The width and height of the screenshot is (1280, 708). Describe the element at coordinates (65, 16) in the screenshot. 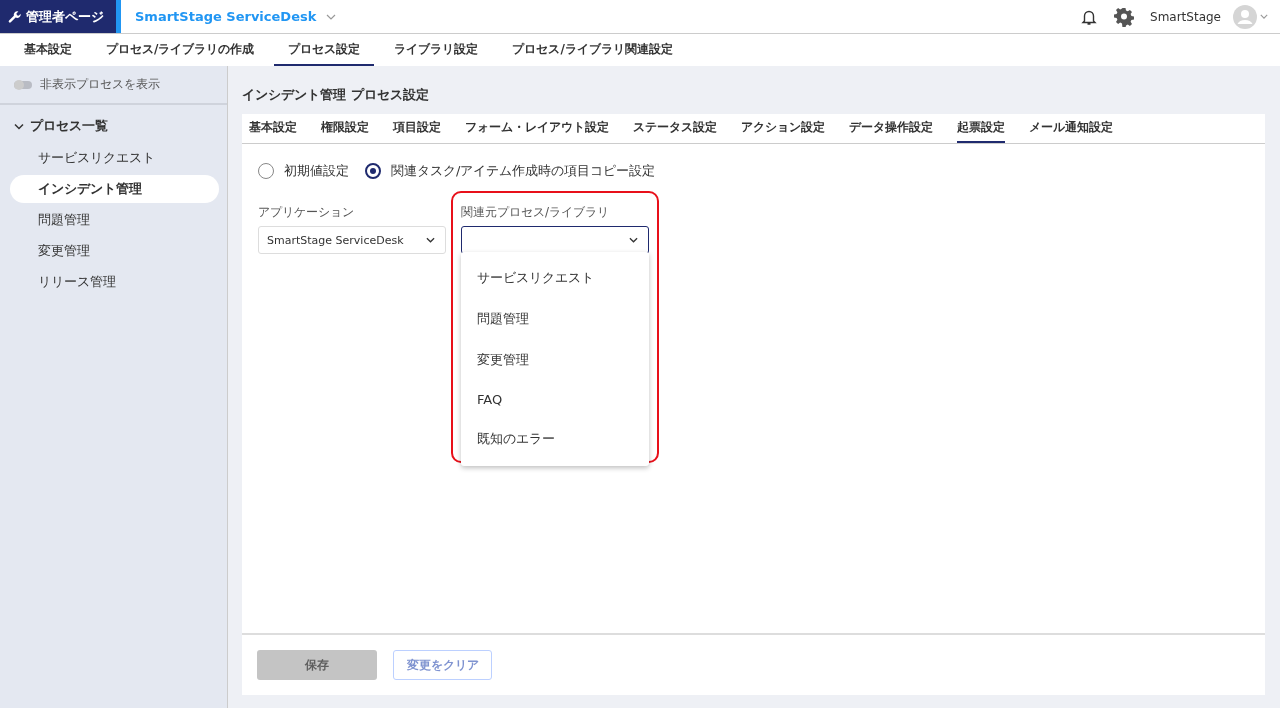

I see `admin-page-label: 管理者ページ` at that location.